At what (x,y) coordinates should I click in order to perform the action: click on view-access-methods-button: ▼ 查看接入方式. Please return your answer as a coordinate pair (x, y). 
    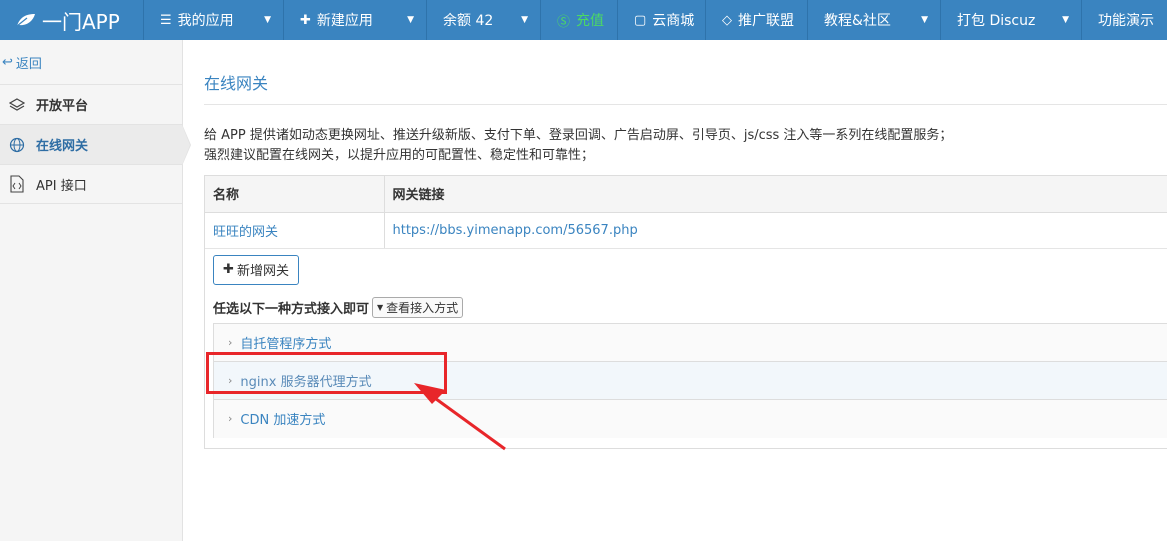
    Looking at the image, I should click on (418, 307).